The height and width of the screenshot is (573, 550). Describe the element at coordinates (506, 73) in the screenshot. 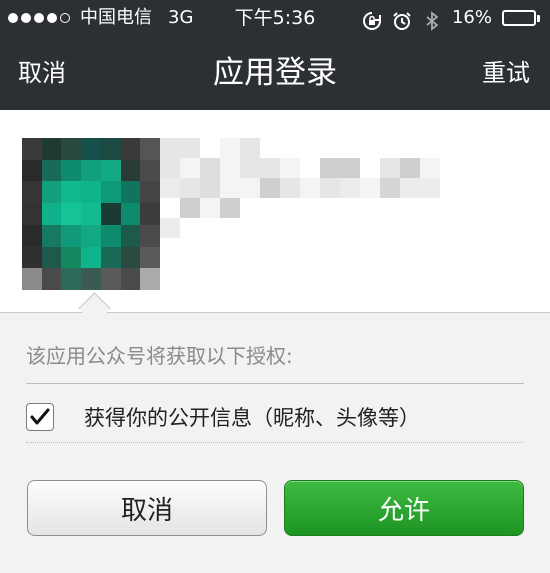

I see `nav-retry-button: 重试` at that location.